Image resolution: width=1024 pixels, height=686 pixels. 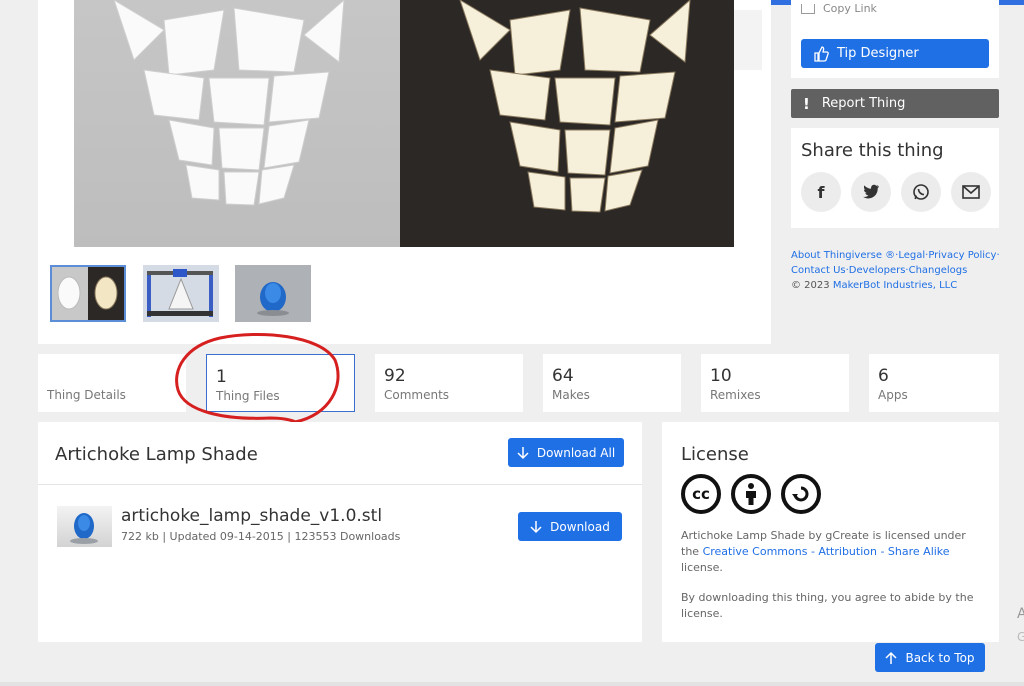 What do you see at coordinates (896, 192) in the screenshot?
I see `share-icons: f` at bounding box center [896, 192].